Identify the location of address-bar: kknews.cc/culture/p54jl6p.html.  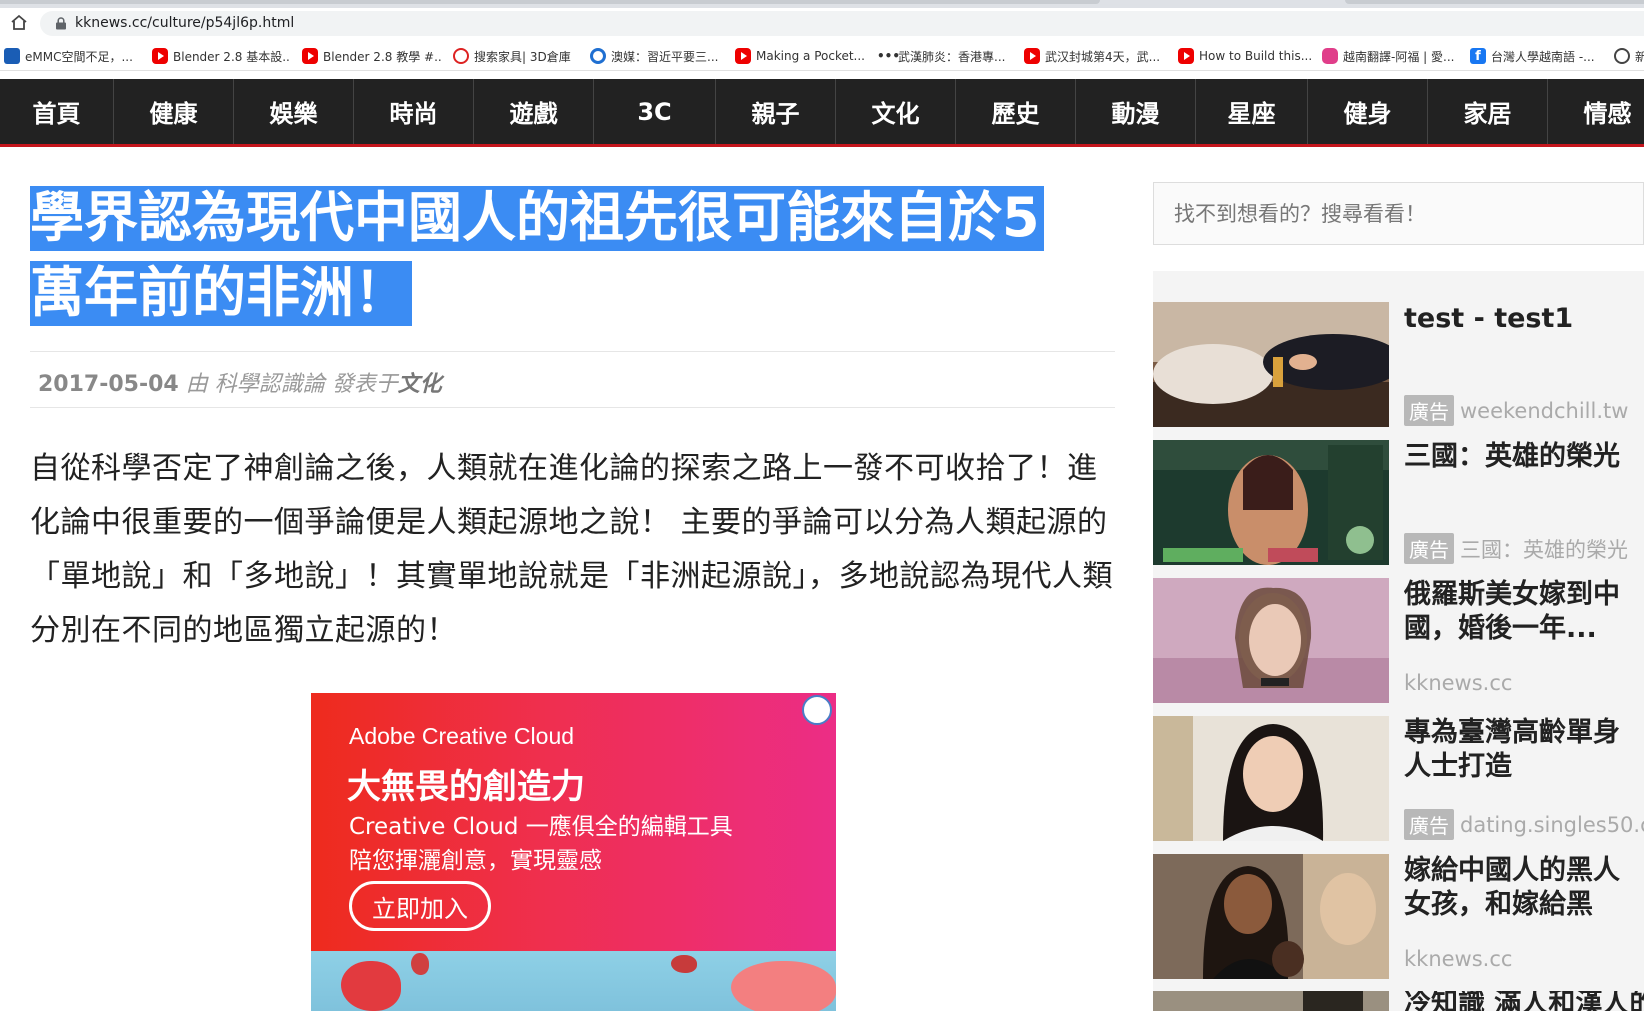
(822, 23).